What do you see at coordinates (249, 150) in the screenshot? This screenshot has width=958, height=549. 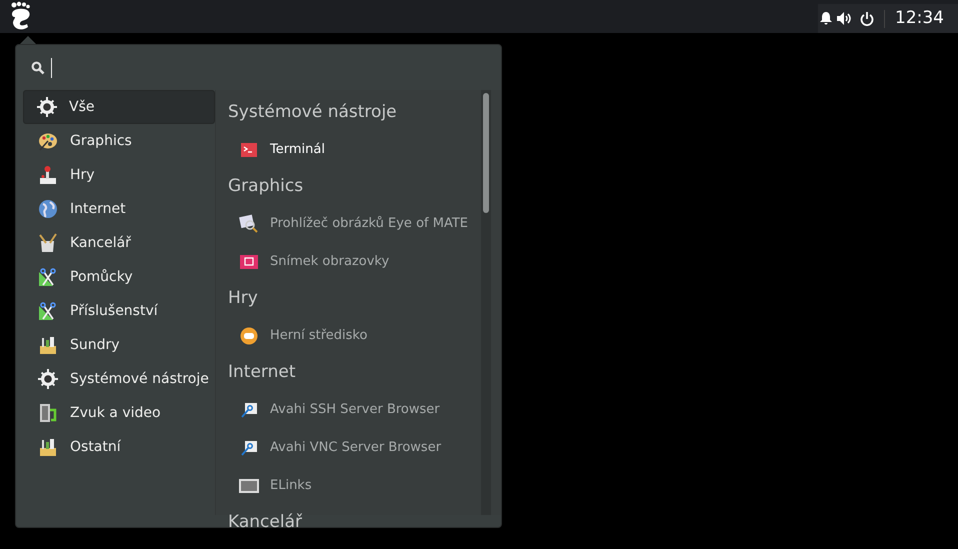 I see `terminal-icon` at bounding box center [249, 150].